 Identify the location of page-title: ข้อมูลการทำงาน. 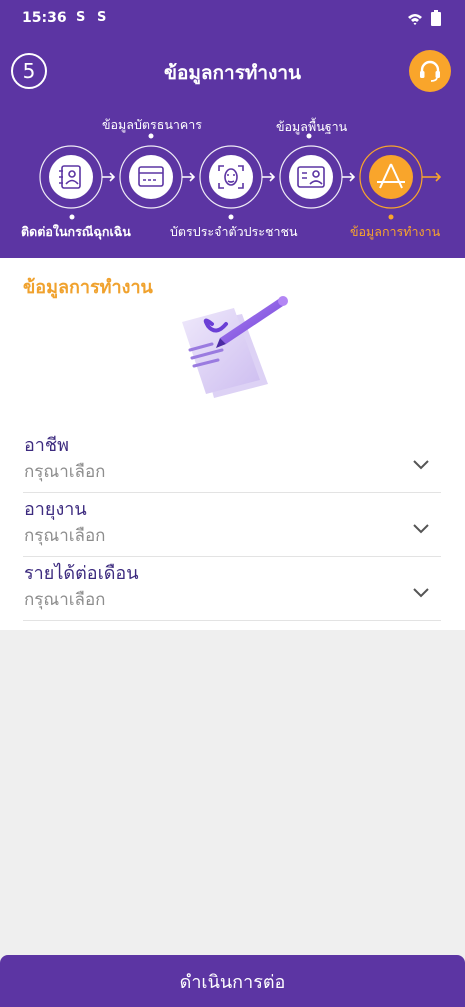
(232, 73).